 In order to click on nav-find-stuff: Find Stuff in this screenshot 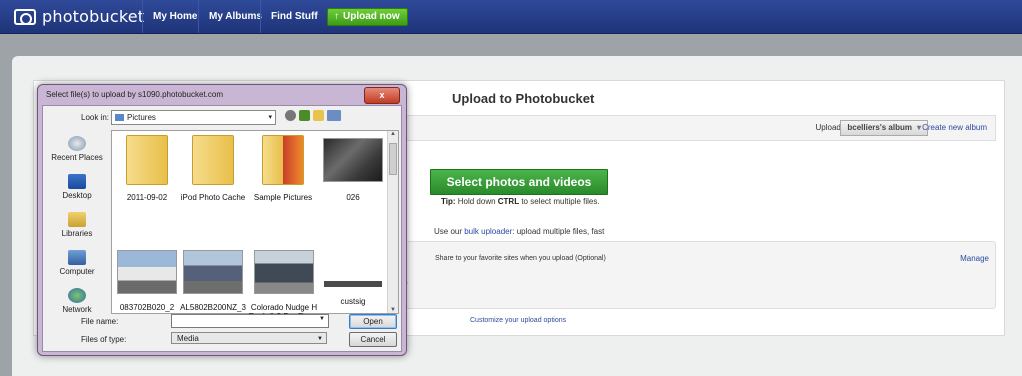, I will do `click(294, 16)`.